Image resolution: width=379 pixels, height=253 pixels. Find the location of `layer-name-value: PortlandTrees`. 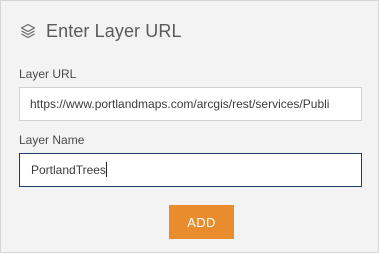

layer-name-value: PortlandTrees is located at coordinates (68, 170).